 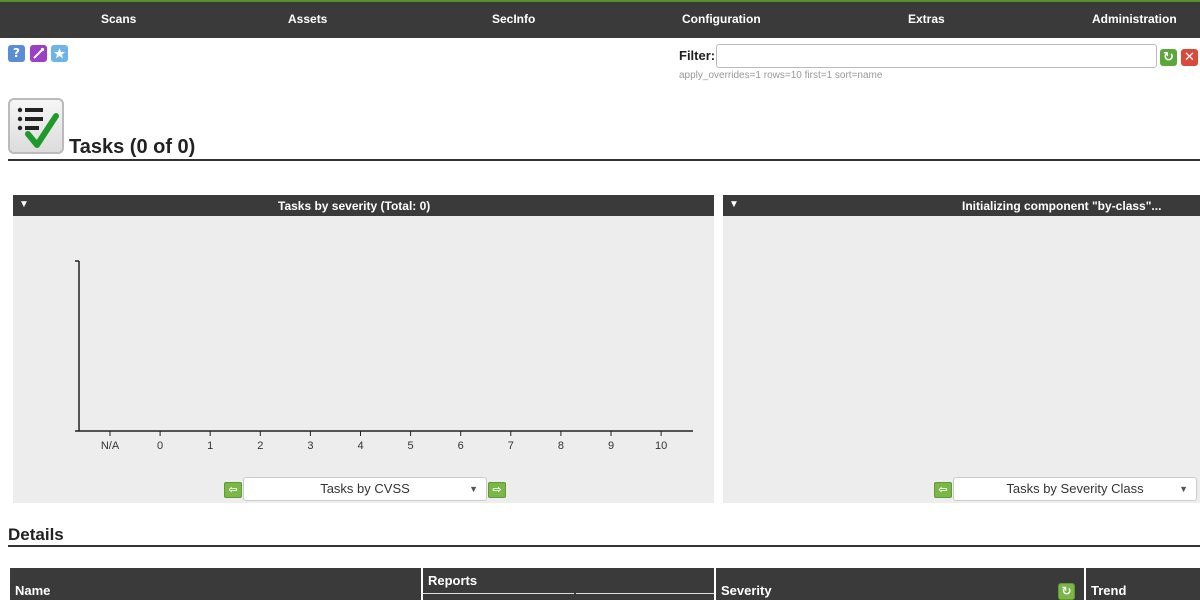 I want to click on column-header-reports-total, so click(x=498, y=596).